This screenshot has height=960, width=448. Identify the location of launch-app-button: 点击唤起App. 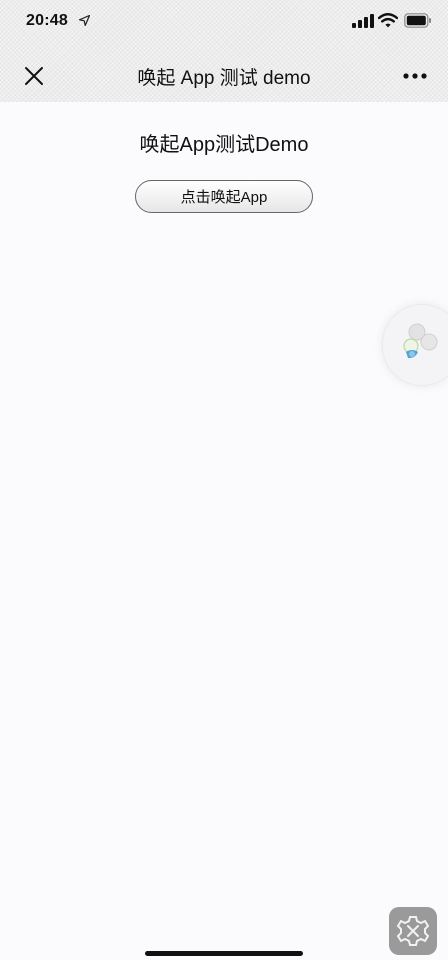
(224, 196).